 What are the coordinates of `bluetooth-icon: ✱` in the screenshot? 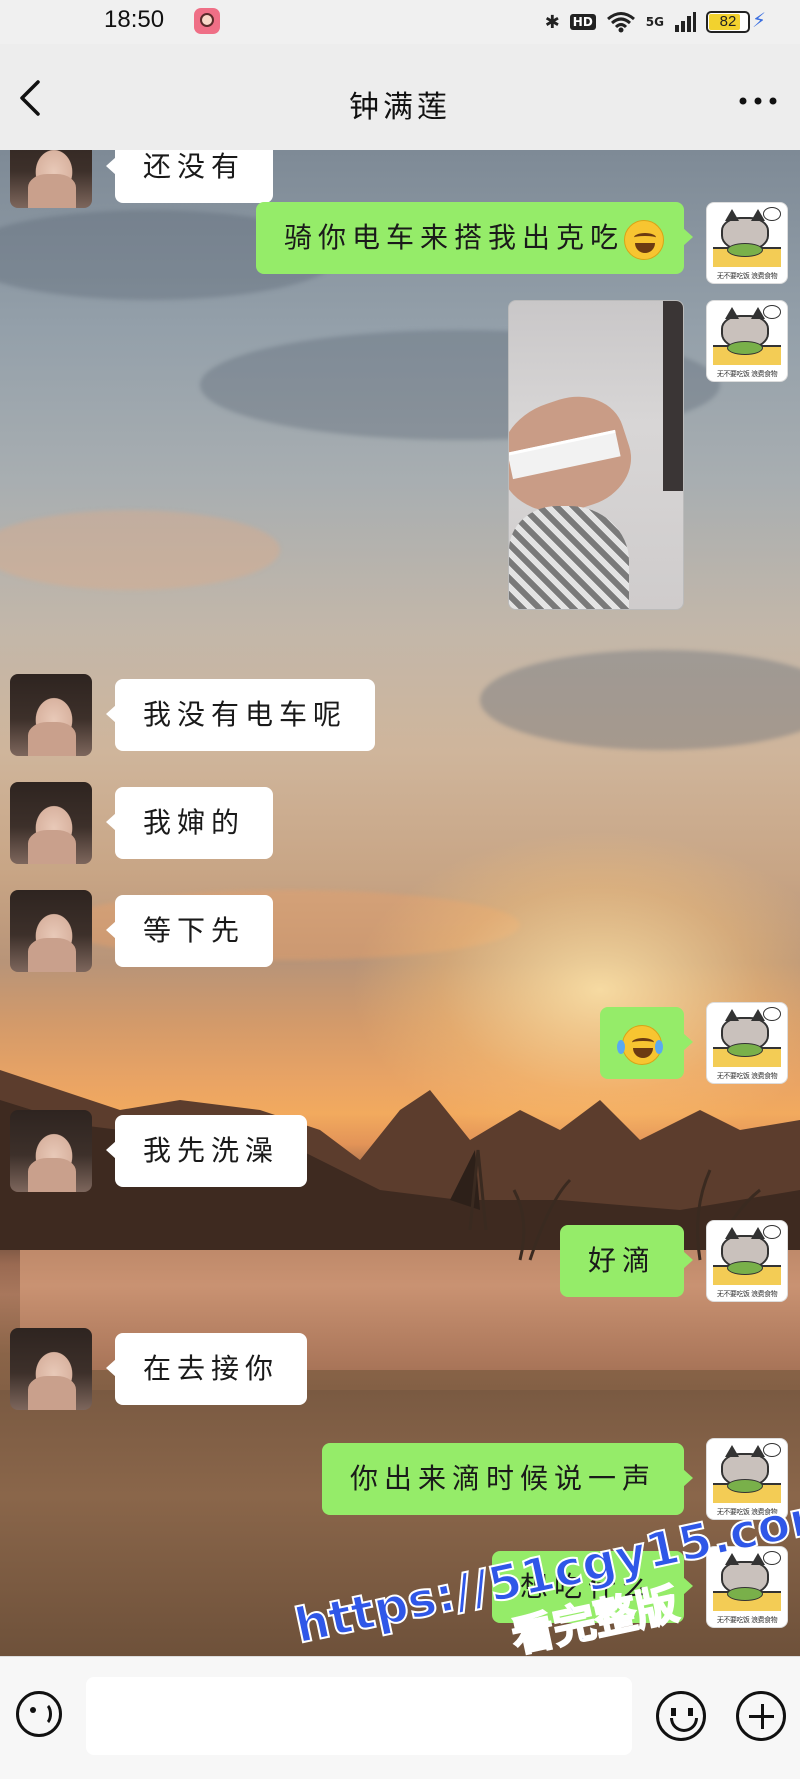 It's located at (552, 22).